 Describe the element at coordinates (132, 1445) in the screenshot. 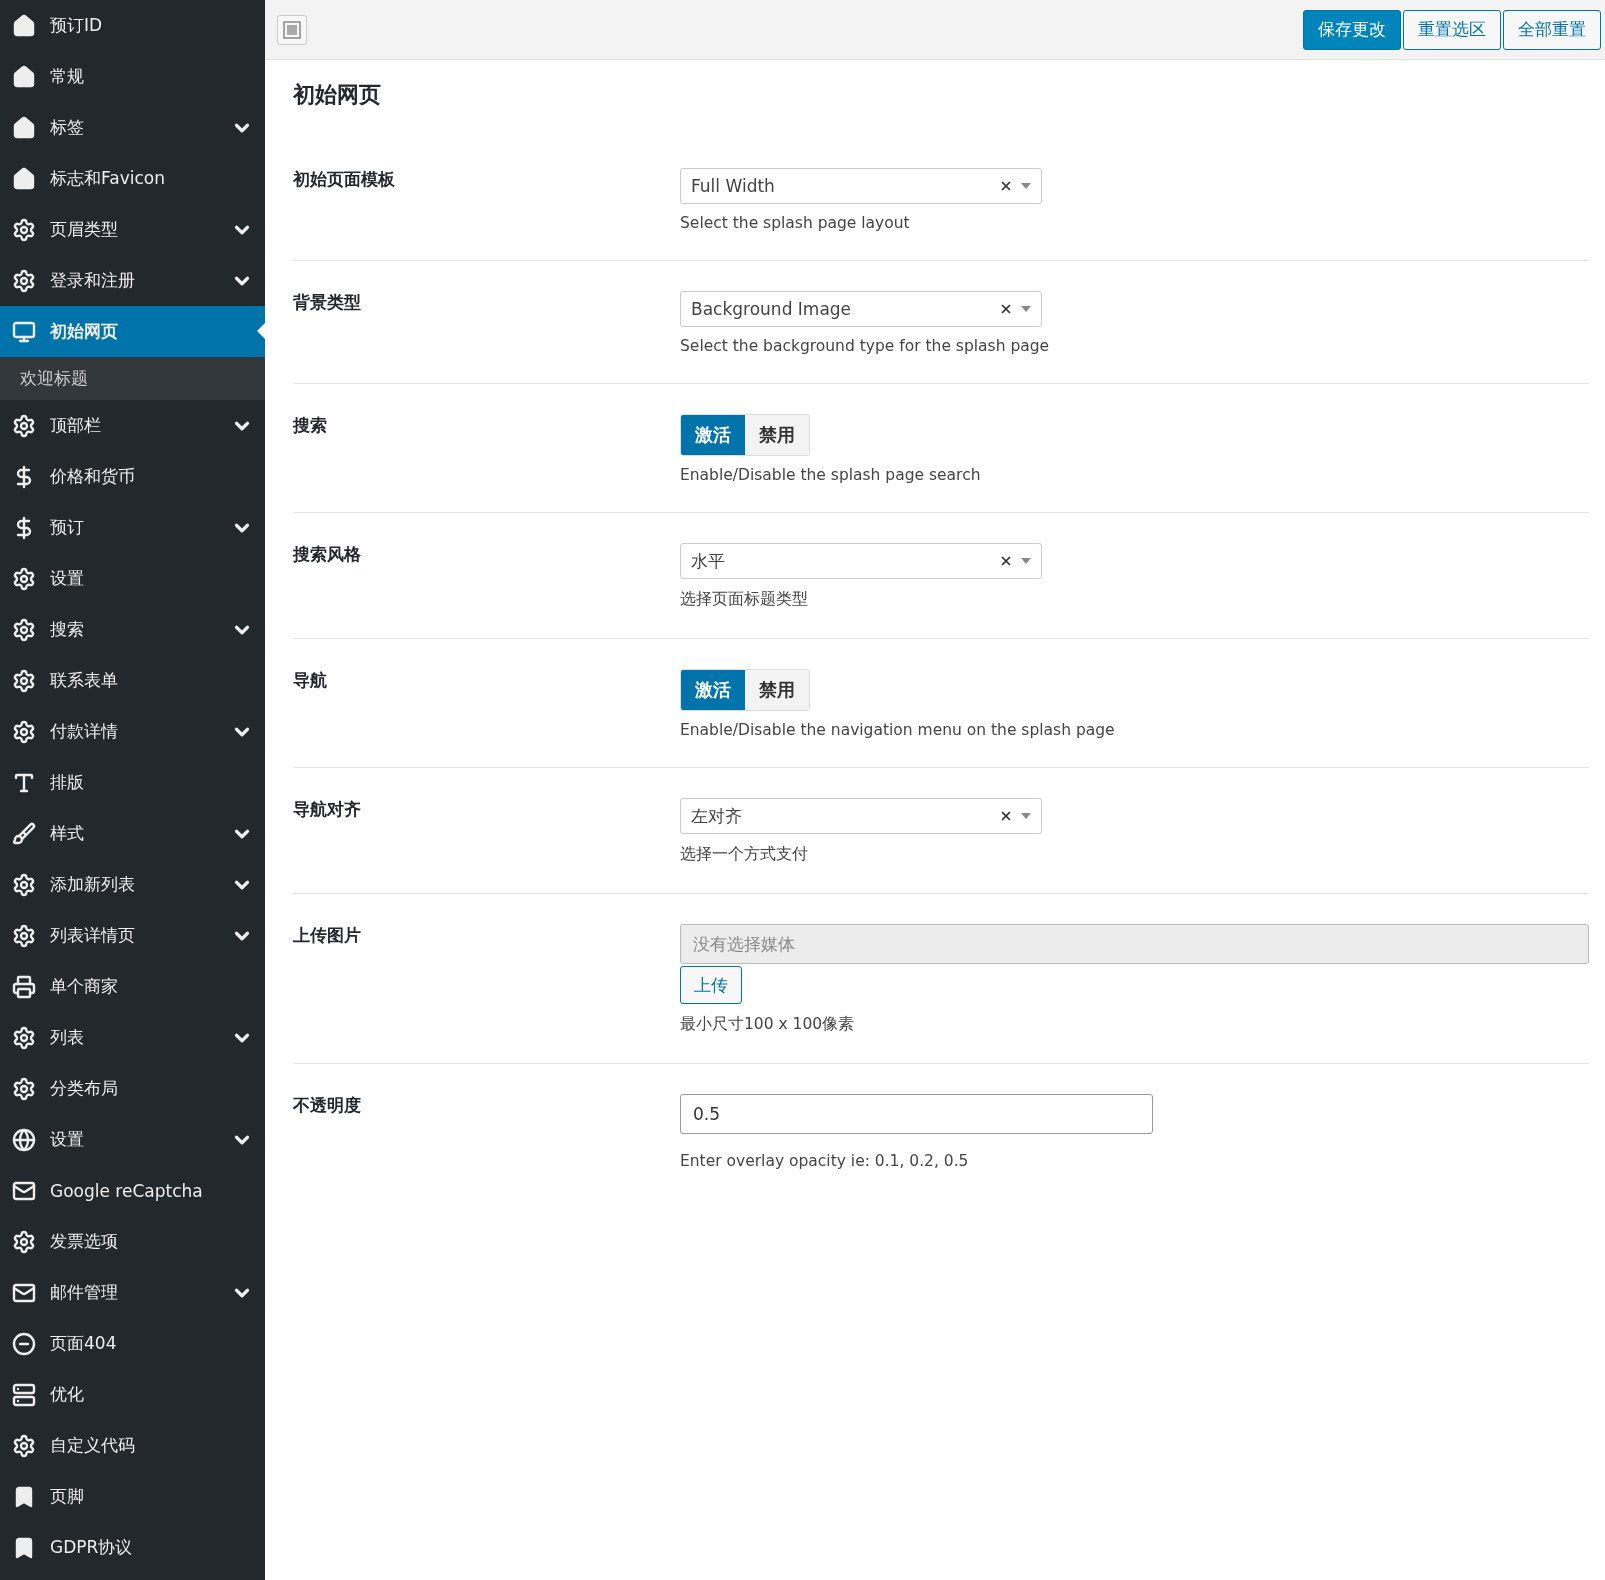

I see `sidebar-item: 自定义代码` at that location.